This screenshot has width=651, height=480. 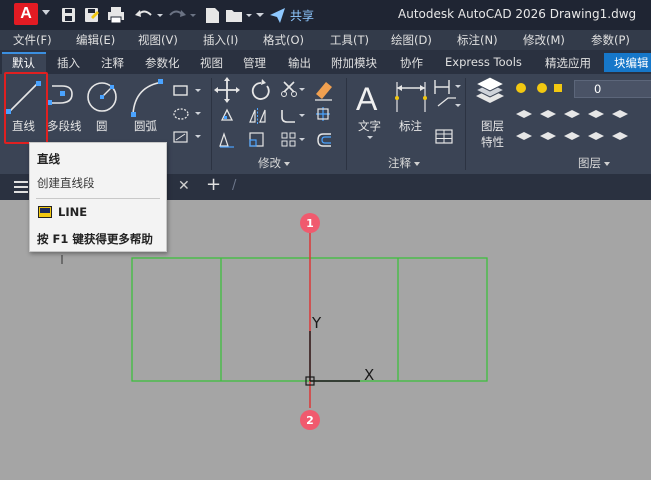 What do you see at coordinates (60, 95) in the screenshot?
I see `polyline-icon` at bounding box center [60, 95].